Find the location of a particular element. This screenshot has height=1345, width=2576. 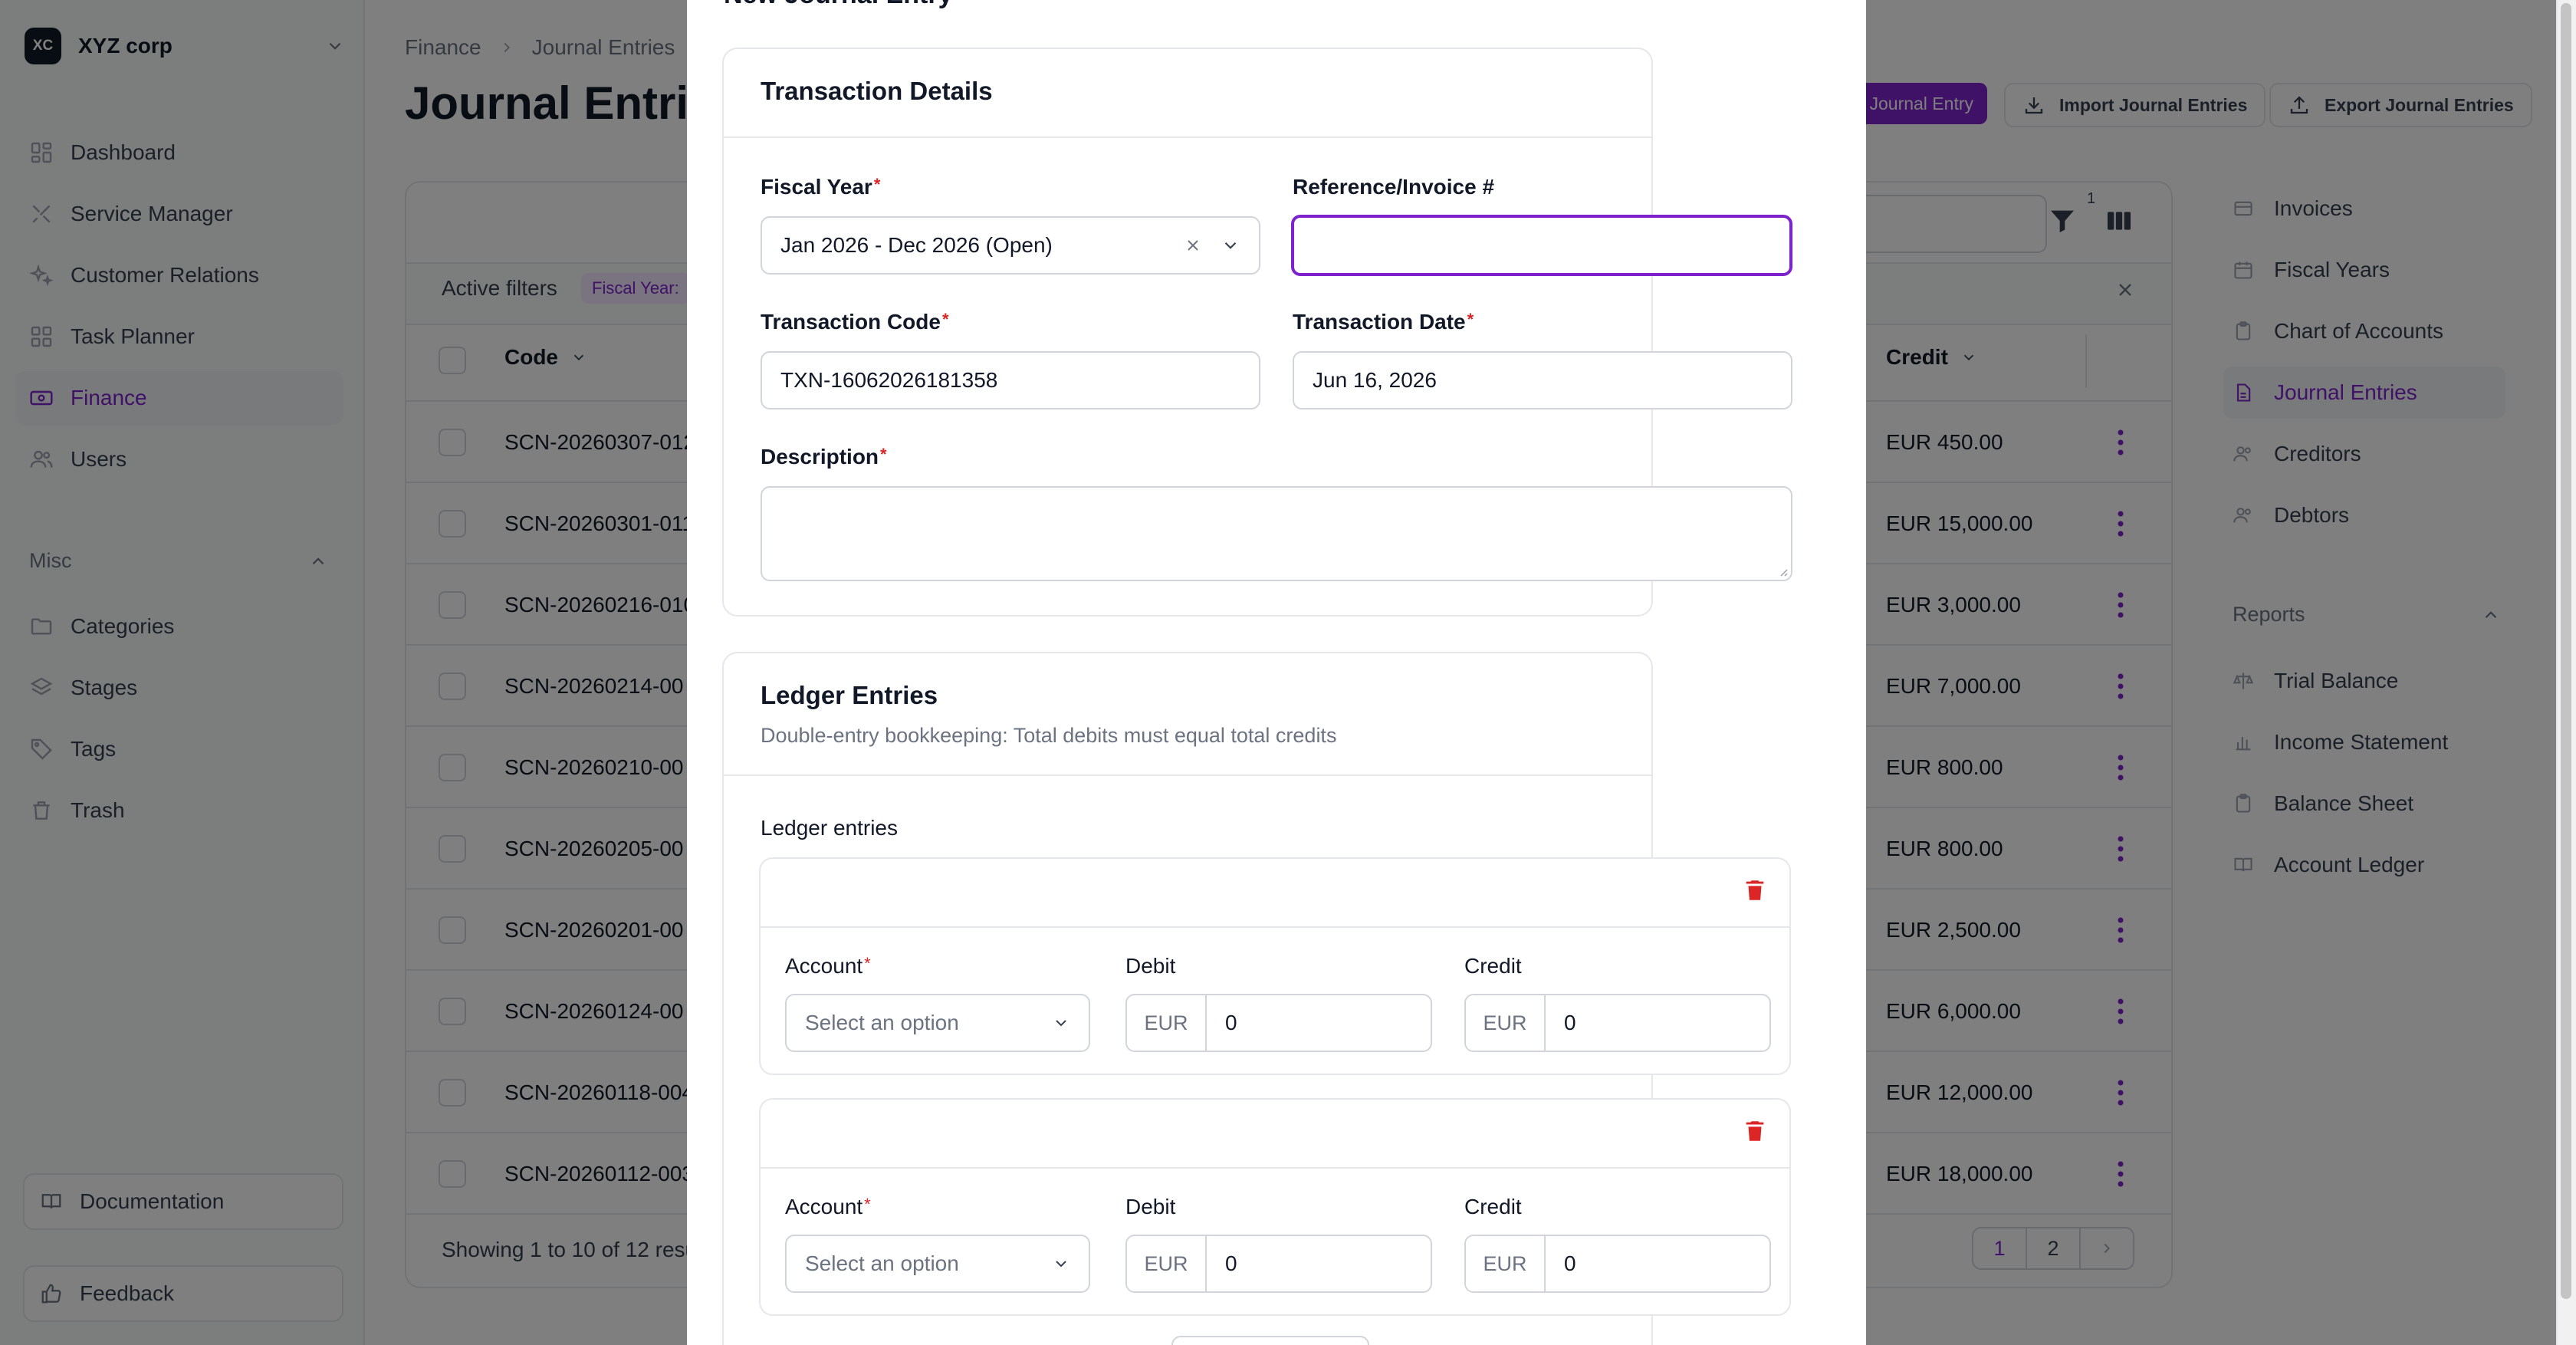

section-title: Ledger Entries is located at coordinates (849, 695).